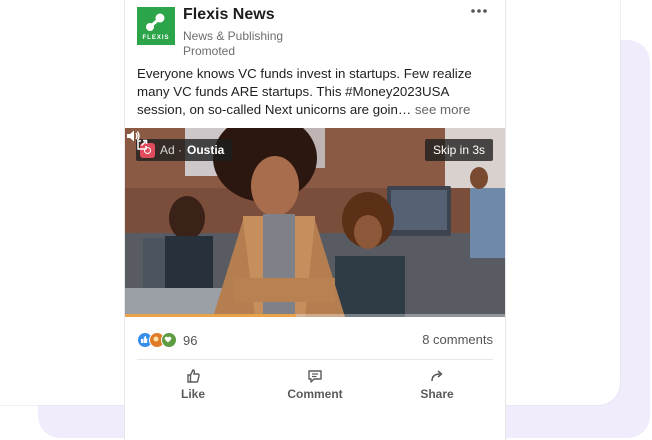 This screenshot has width=652, height=440. Describe the element at coordinates (192, 394) in the screenshot. I see `like-label: Like` at that location.